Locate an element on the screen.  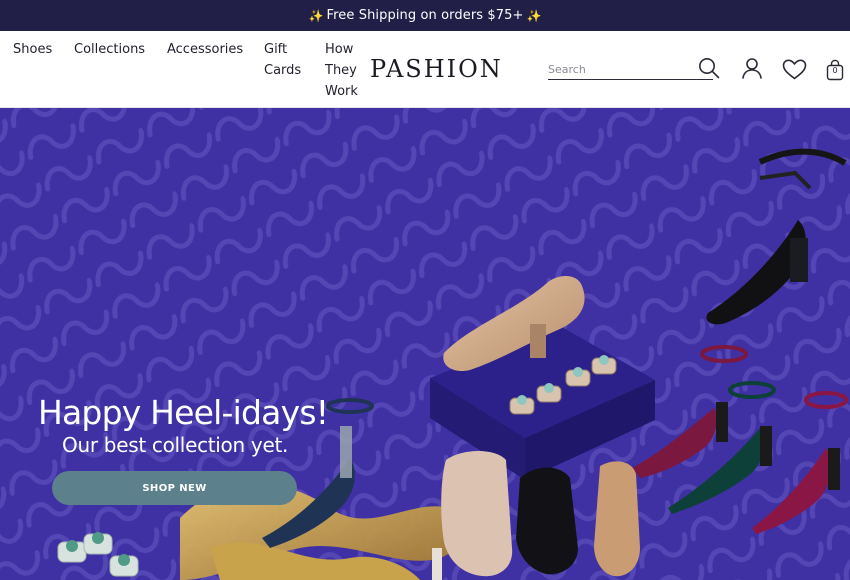
nav-gift-cards: Gift Cards is located at coordinates (282, 60).